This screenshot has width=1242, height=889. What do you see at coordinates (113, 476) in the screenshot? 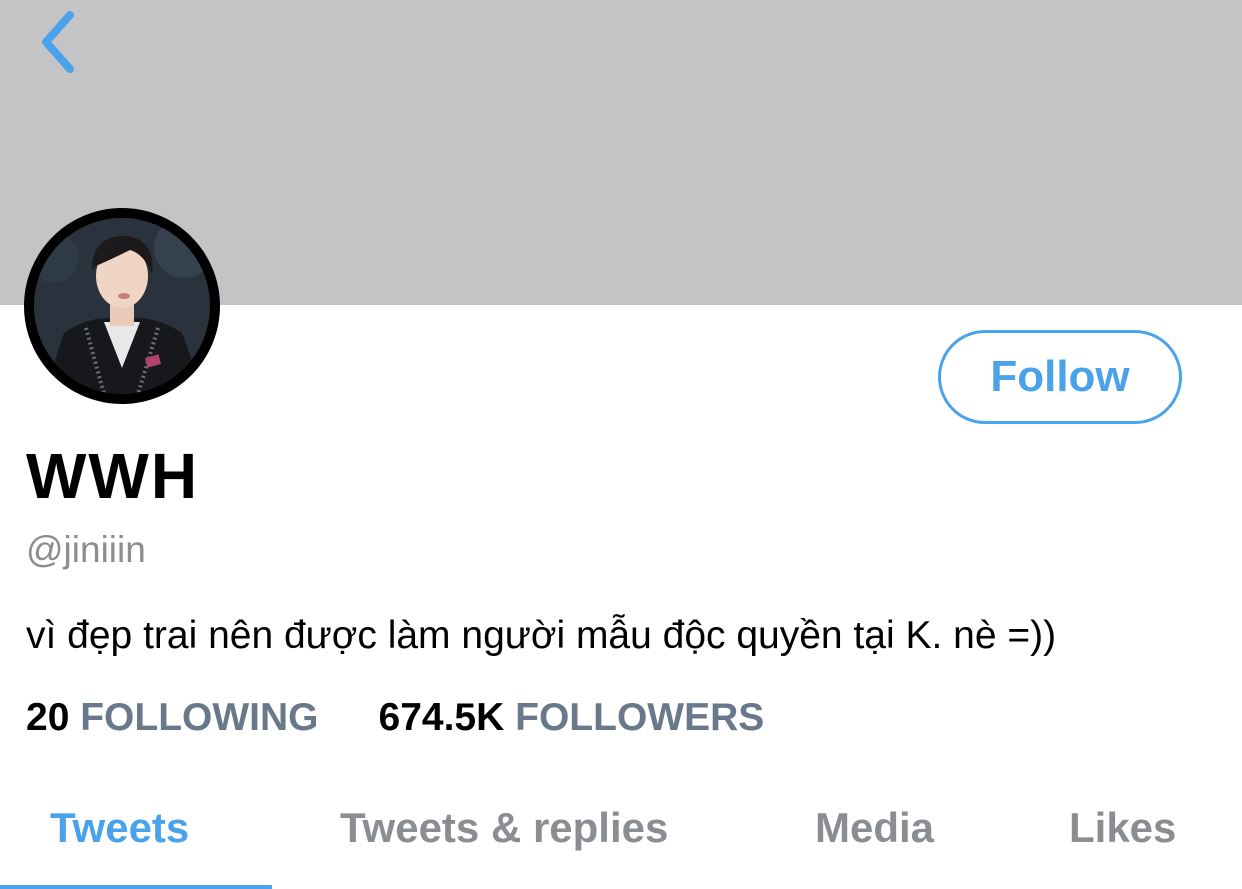
I see `display-name: WWH` at bounding box center [113, 476].